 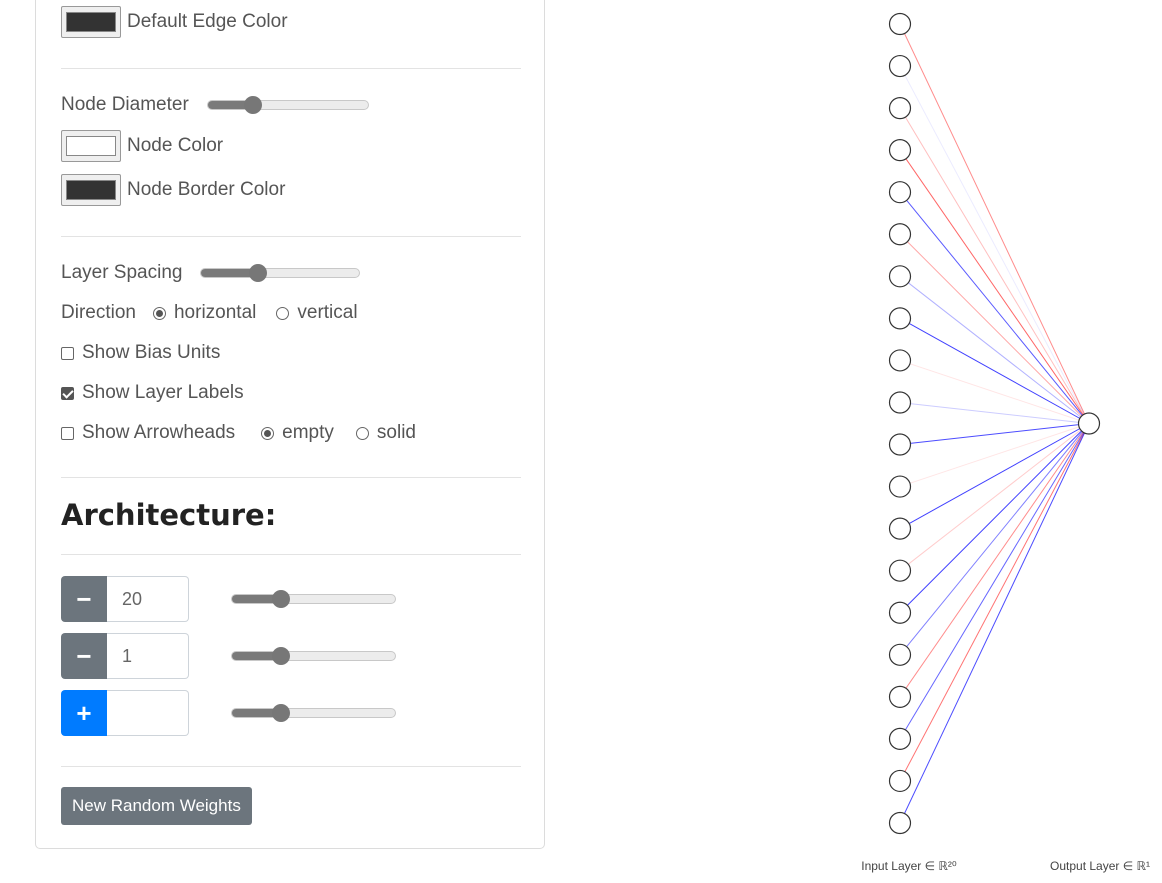 I want to click on edge-group, so click(x=994, y=423).